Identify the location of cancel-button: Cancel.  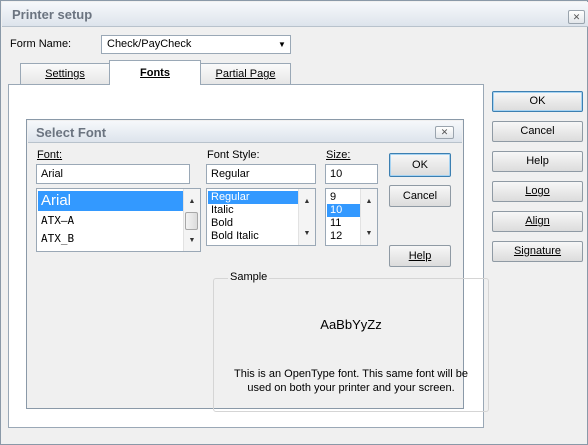
(537, 131).